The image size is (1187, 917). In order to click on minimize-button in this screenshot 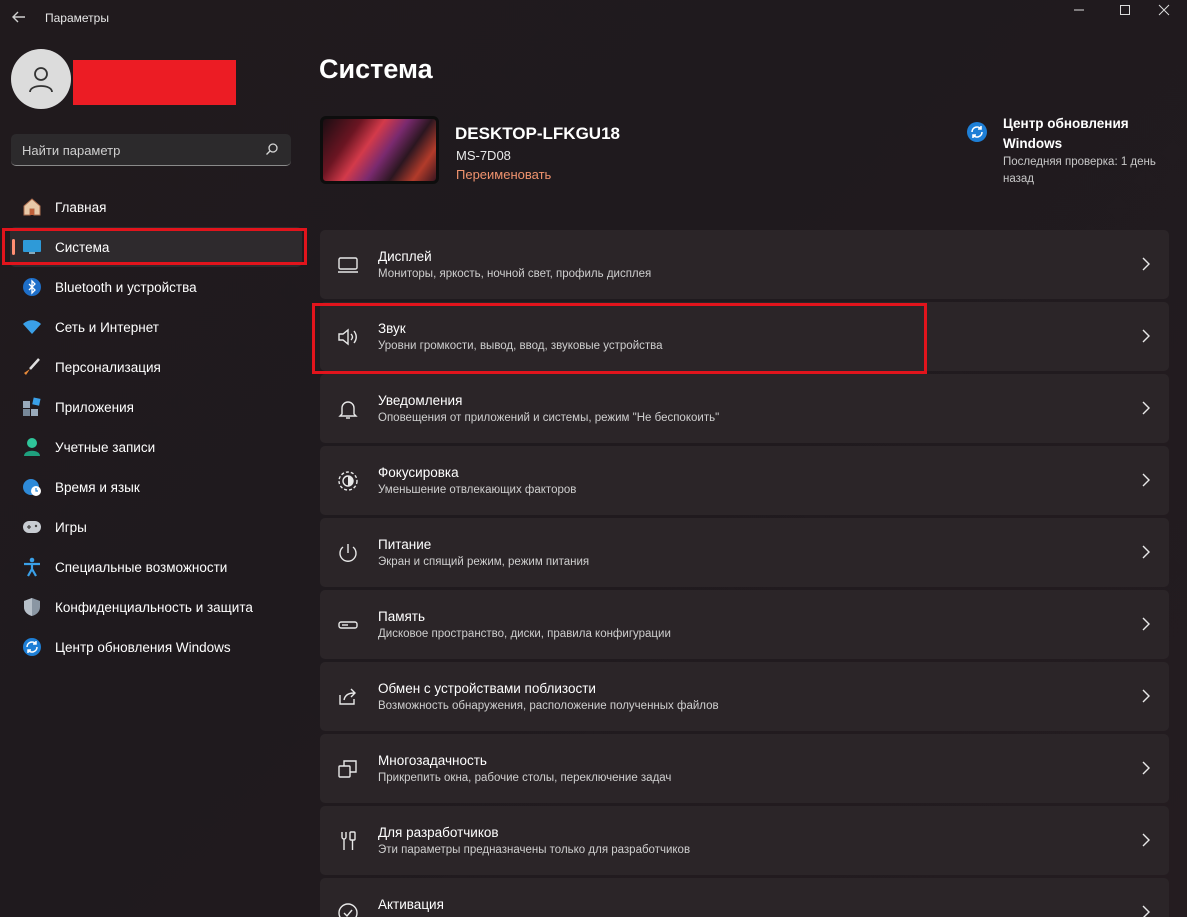, I will do `click(1079, 10)`.